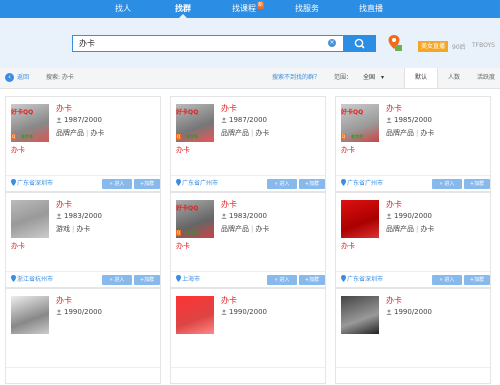 This screenshot has width=500, height=385. What do you see at coordinates (483, 45) in the screenshot?
I see `hot-keyword: TFBOYS` at bounding box center [483, 45].